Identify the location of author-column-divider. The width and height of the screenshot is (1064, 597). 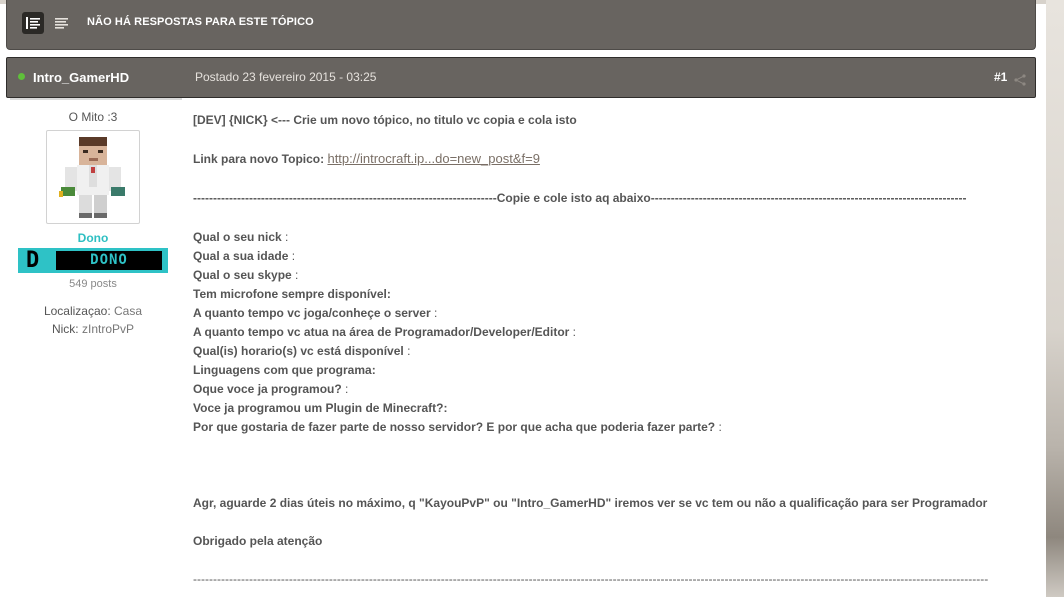
(96, 99).